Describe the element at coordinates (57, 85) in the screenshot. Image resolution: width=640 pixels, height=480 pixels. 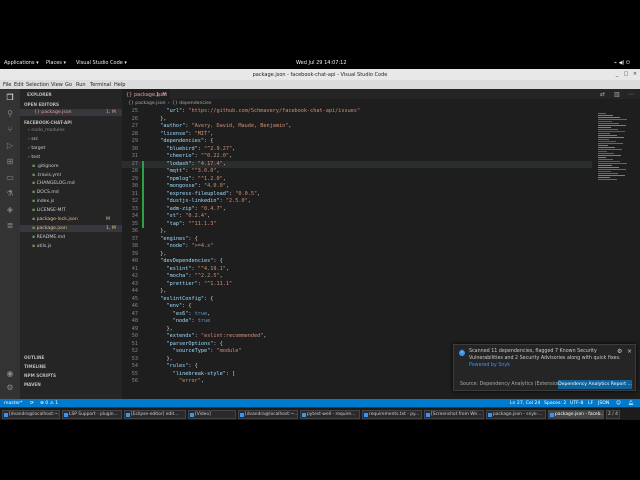
I see `menu-view: View` at that location.